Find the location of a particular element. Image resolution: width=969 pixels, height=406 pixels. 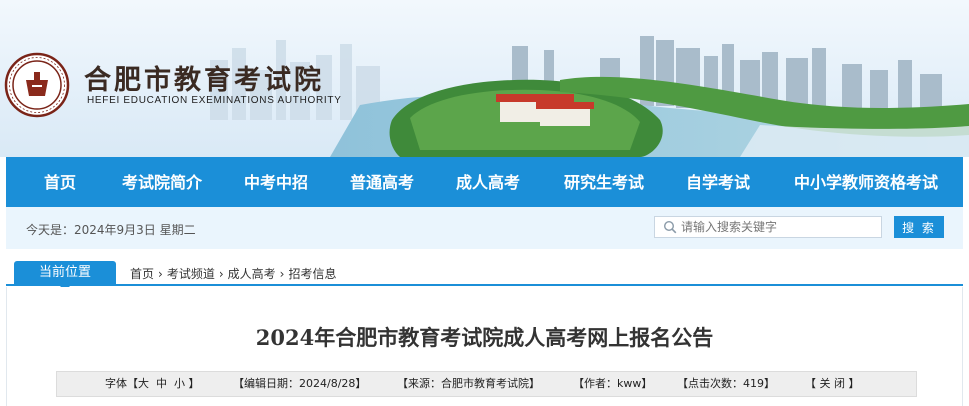

click-count: 【点击次数：419】 is located at coordinates (726, 383).